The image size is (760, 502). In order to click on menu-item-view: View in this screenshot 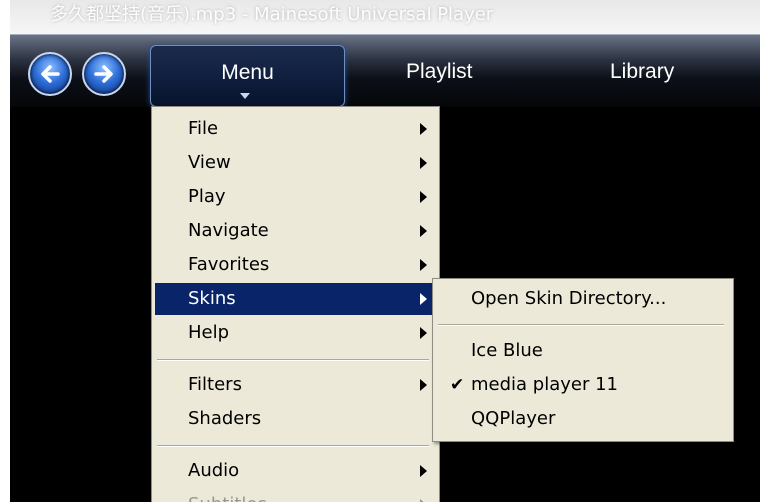, I will do `click(295, 163)`.